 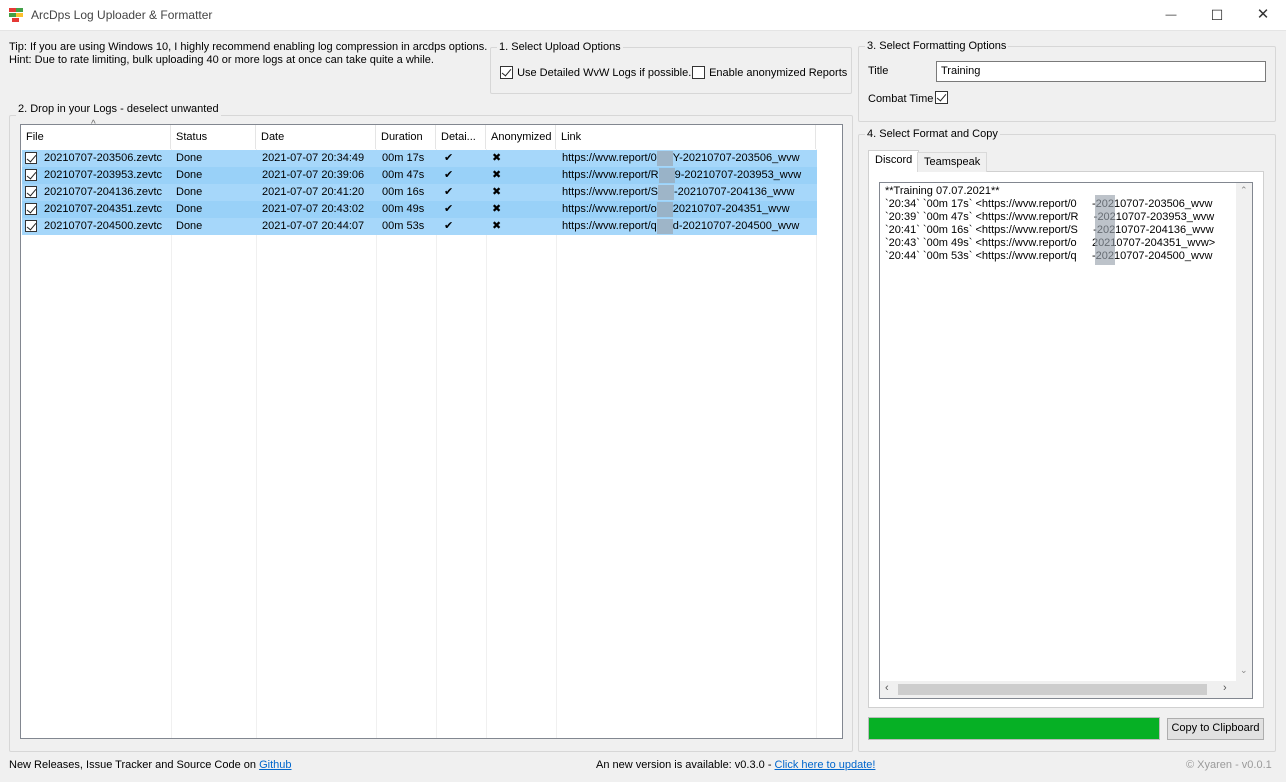 What do you see at coordinates (313, 209) in the screenshot?
I see `row-date: 2021-07-07 20:43:02` at bounding box center [313, 209].